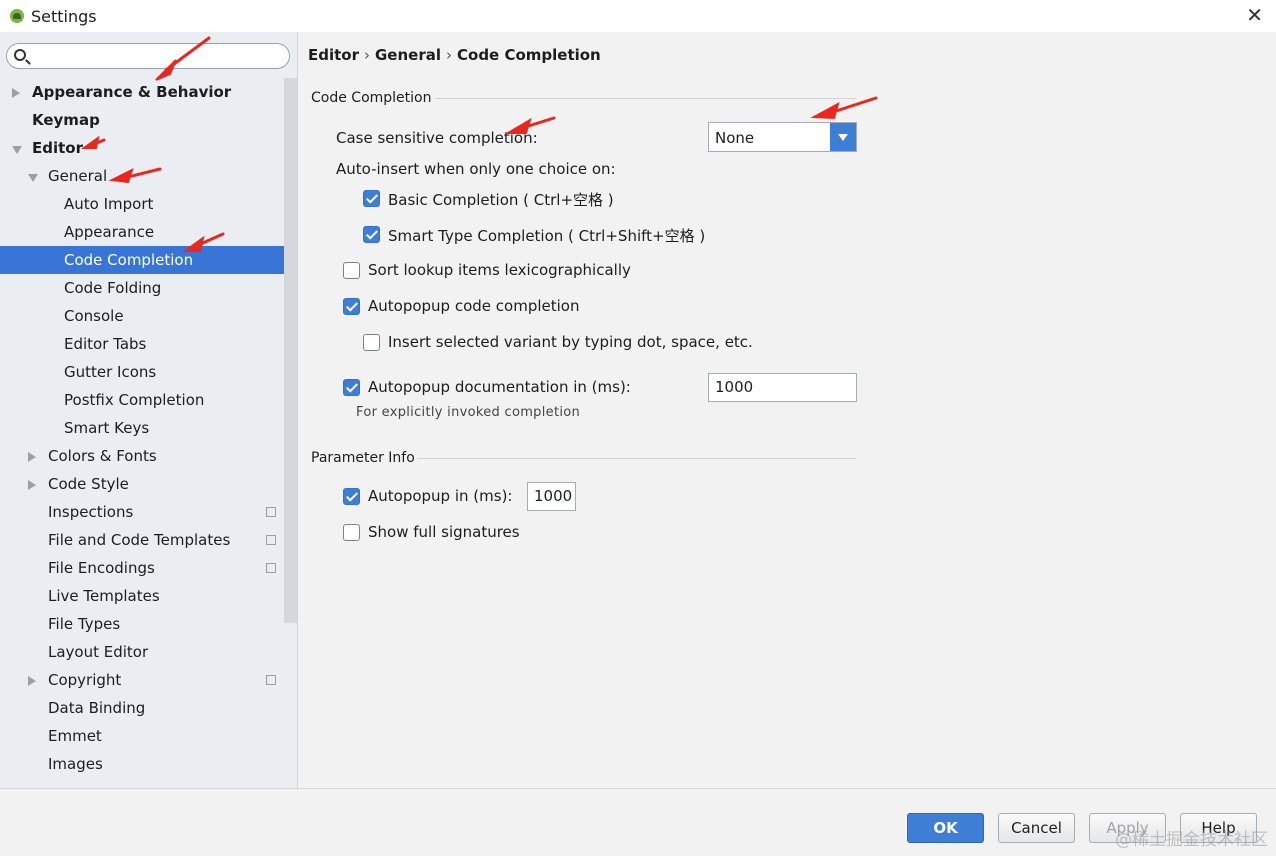 The image size is (1276, 856). What do you see at coordinates (547, 236) in the screenshot?
I see `smart-type-completion-label: Smart Type Completion ( Ctrl+Shift+空格 )` at bounding box center [547, 236].